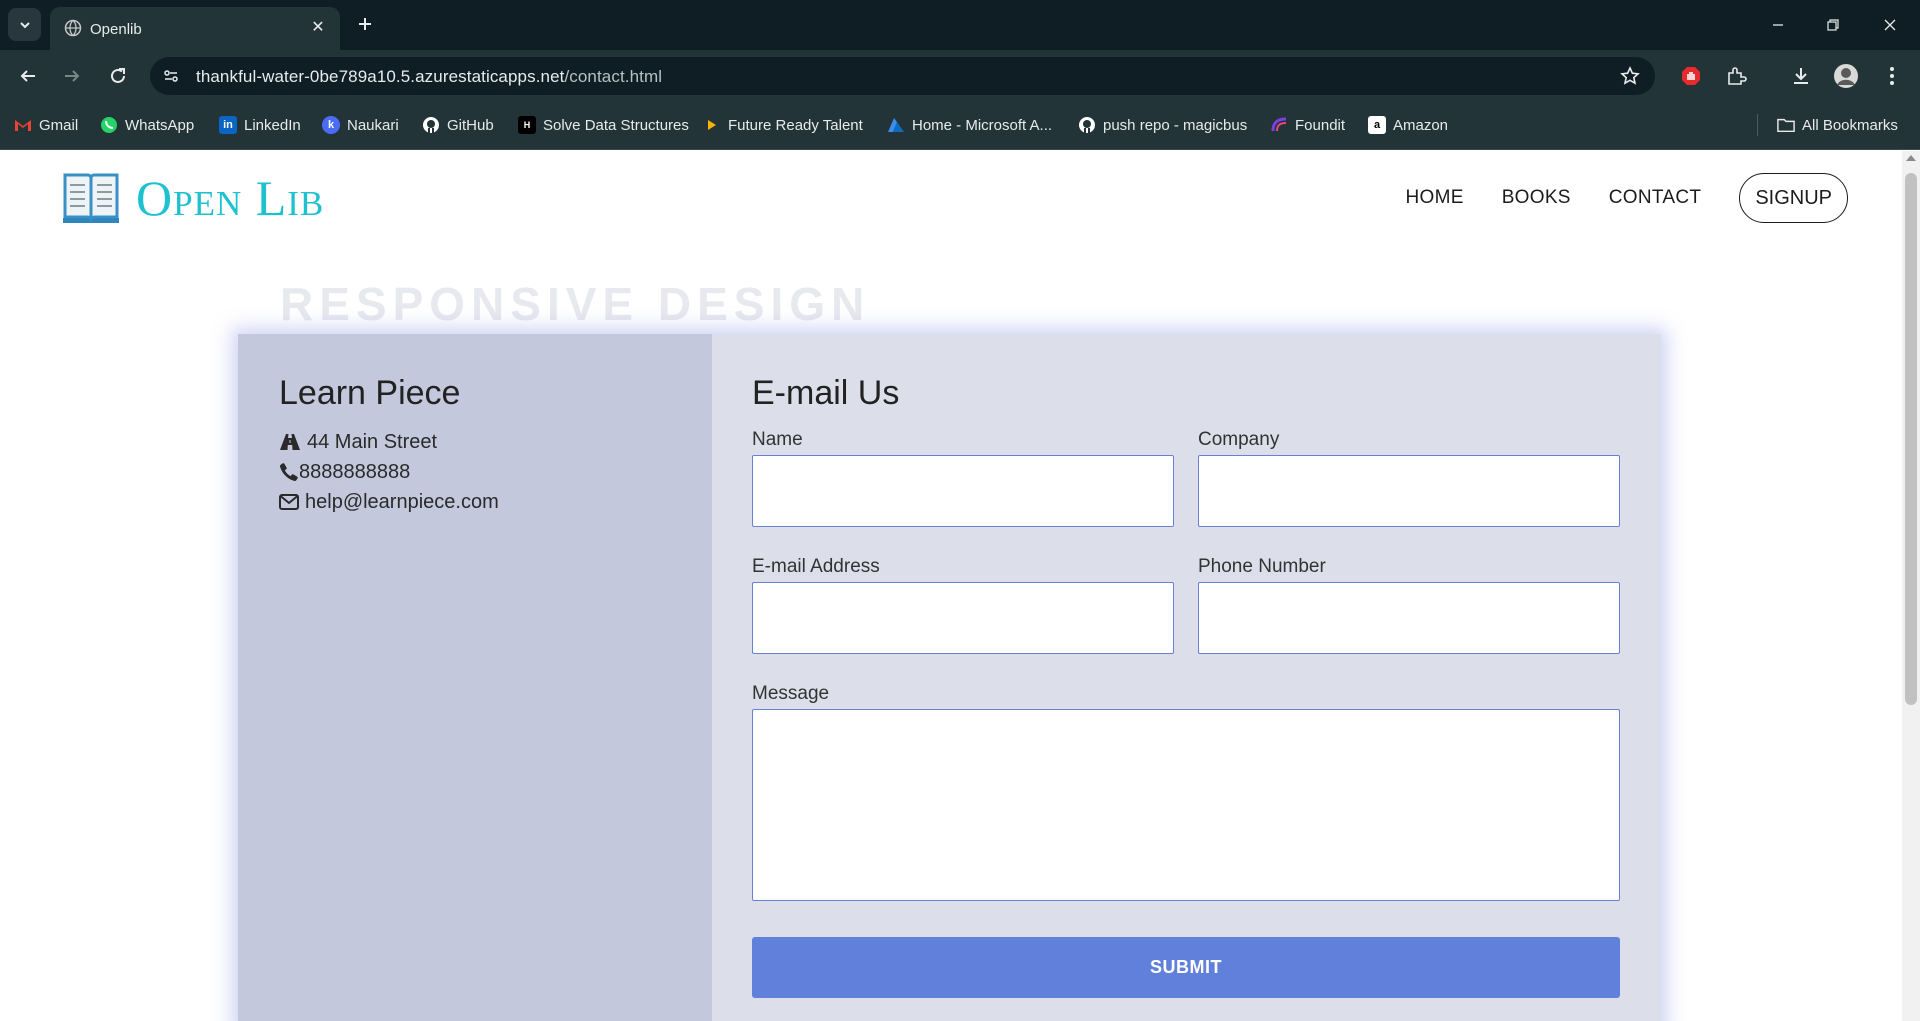  What do you see at coordinates (1409, 491) in the screenshot?
I see `company-input` at bounding box center [1409, 491].